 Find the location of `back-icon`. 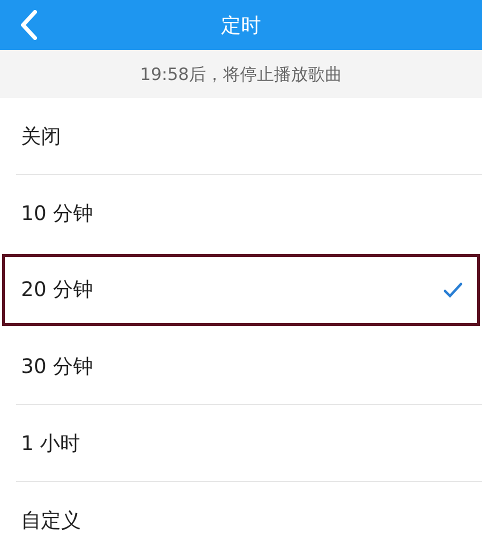

back-icon is located at coordinates (29, 25).